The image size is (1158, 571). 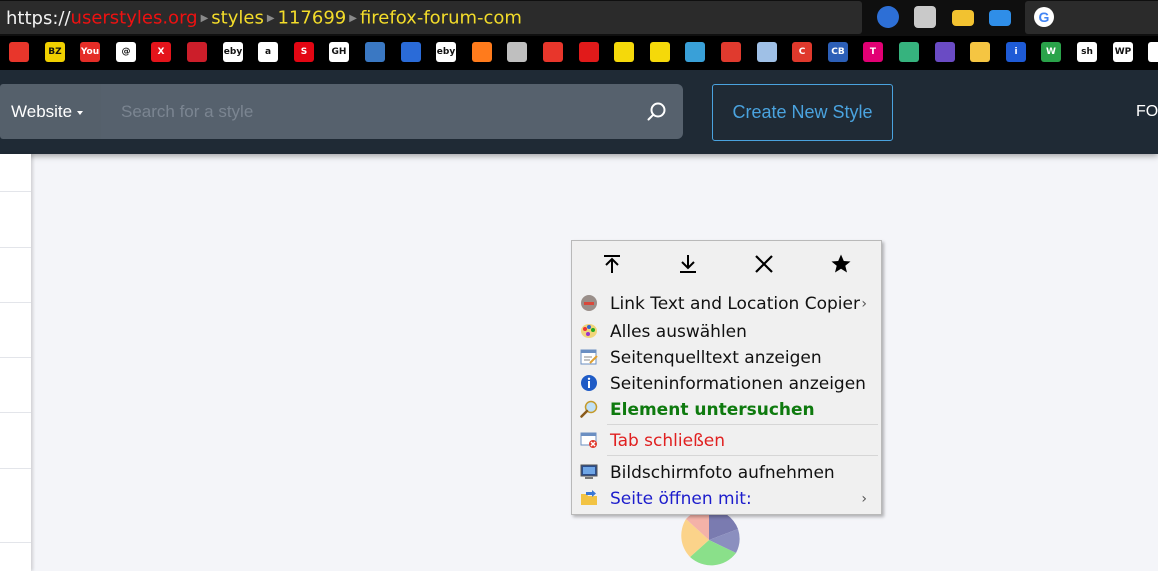 I want to click on website-dropdown-label: Website, so click(x=42, y=111).